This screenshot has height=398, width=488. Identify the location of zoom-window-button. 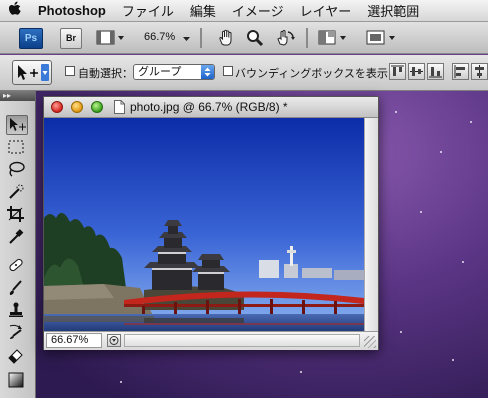
(97, 107).